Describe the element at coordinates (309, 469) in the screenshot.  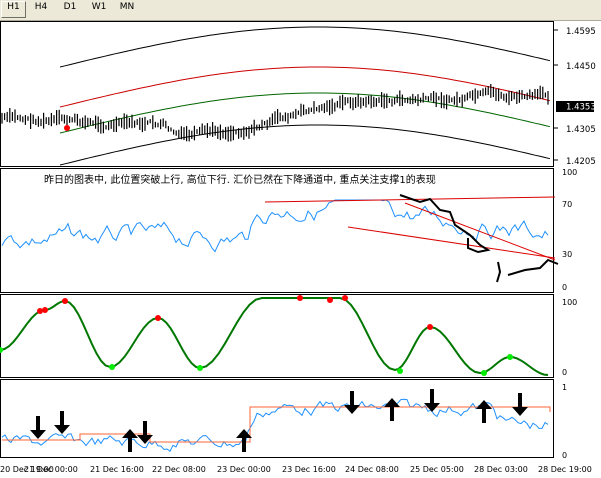
I see `time-label: 23 Dec 16:00` at that location.